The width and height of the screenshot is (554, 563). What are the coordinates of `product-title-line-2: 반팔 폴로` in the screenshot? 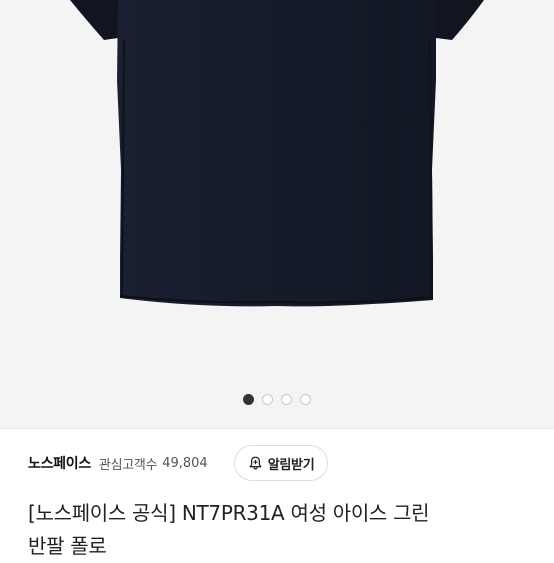 It's located at (67, 546).